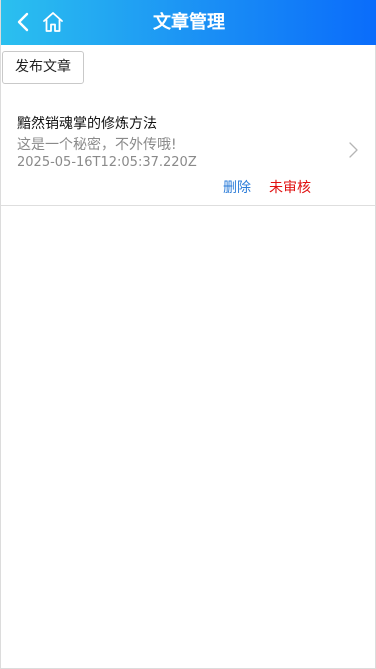 The image size is (376, 669). What do you see at coordinates (290, 188) in the screenshot?
I see `status-badge: 未审核` at bounding box center [290, 188].